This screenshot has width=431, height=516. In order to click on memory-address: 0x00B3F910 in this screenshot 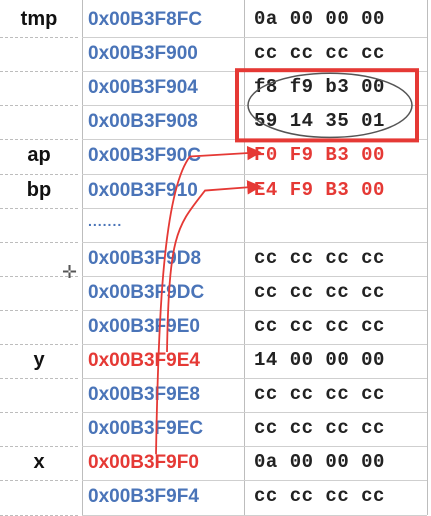, I will do `click(143, 190)`.